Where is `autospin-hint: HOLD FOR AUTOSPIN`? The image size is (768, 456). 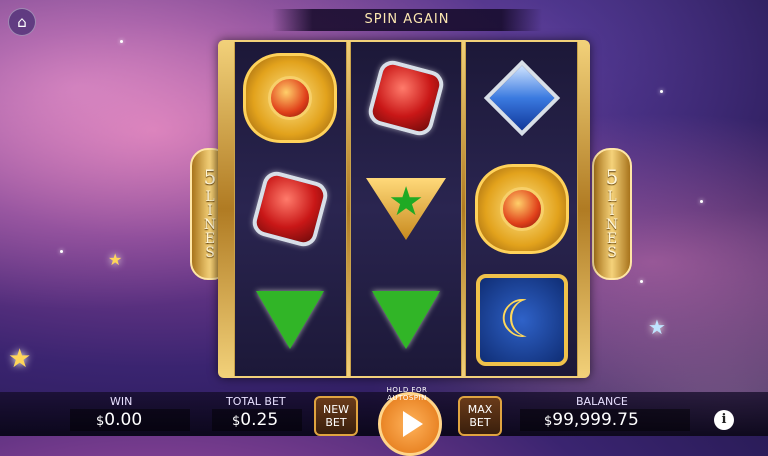 autospin-hint: HOLD FOR AUTOSPIN is located at coordinates (407, 394).